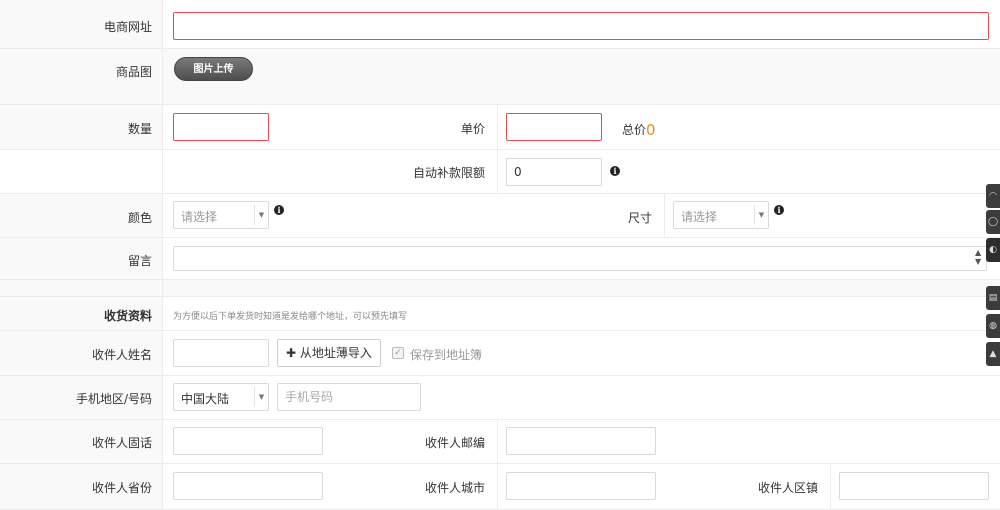 The width and height of the screenshot is (1000, 510). What do you see at coordinates (500, 127) in the screenshot?
I see `row-quantity: 数量 单价 总价0` at bounding box center [500, 127].